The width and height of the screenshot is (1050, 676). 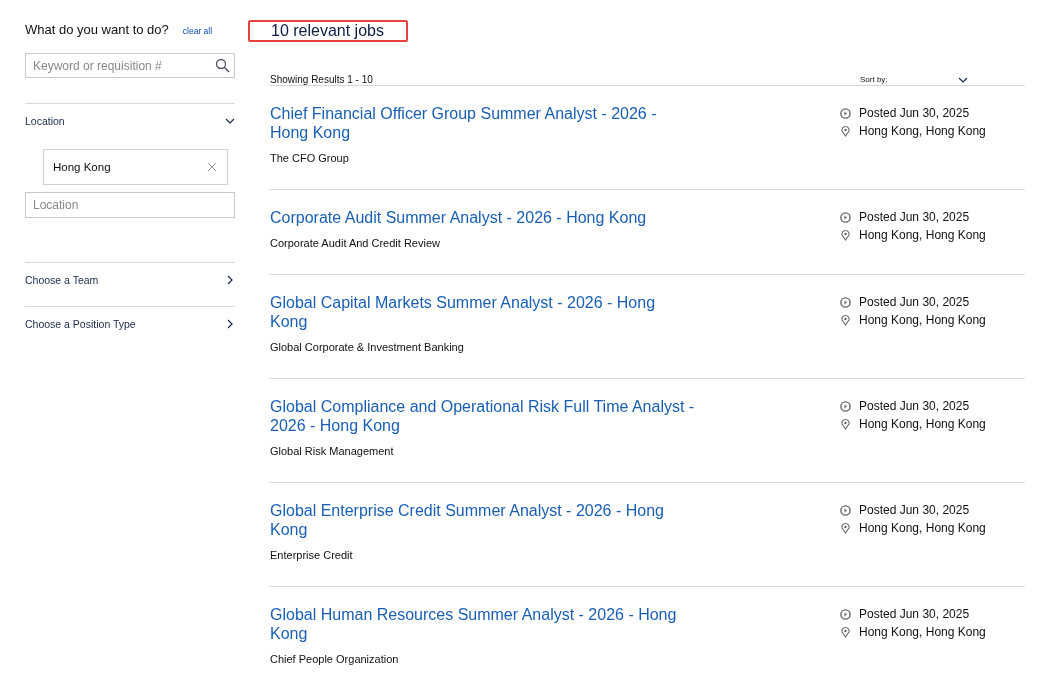 I want to click on location-field: Location, so click(x=130, y=205).